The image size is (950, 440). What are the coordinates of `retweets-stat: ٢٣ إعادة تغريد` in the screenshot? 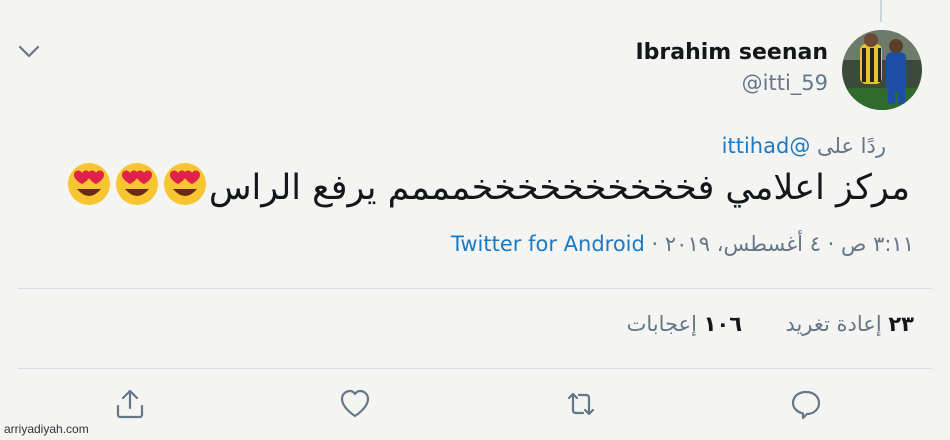 It's located at (849, 324).